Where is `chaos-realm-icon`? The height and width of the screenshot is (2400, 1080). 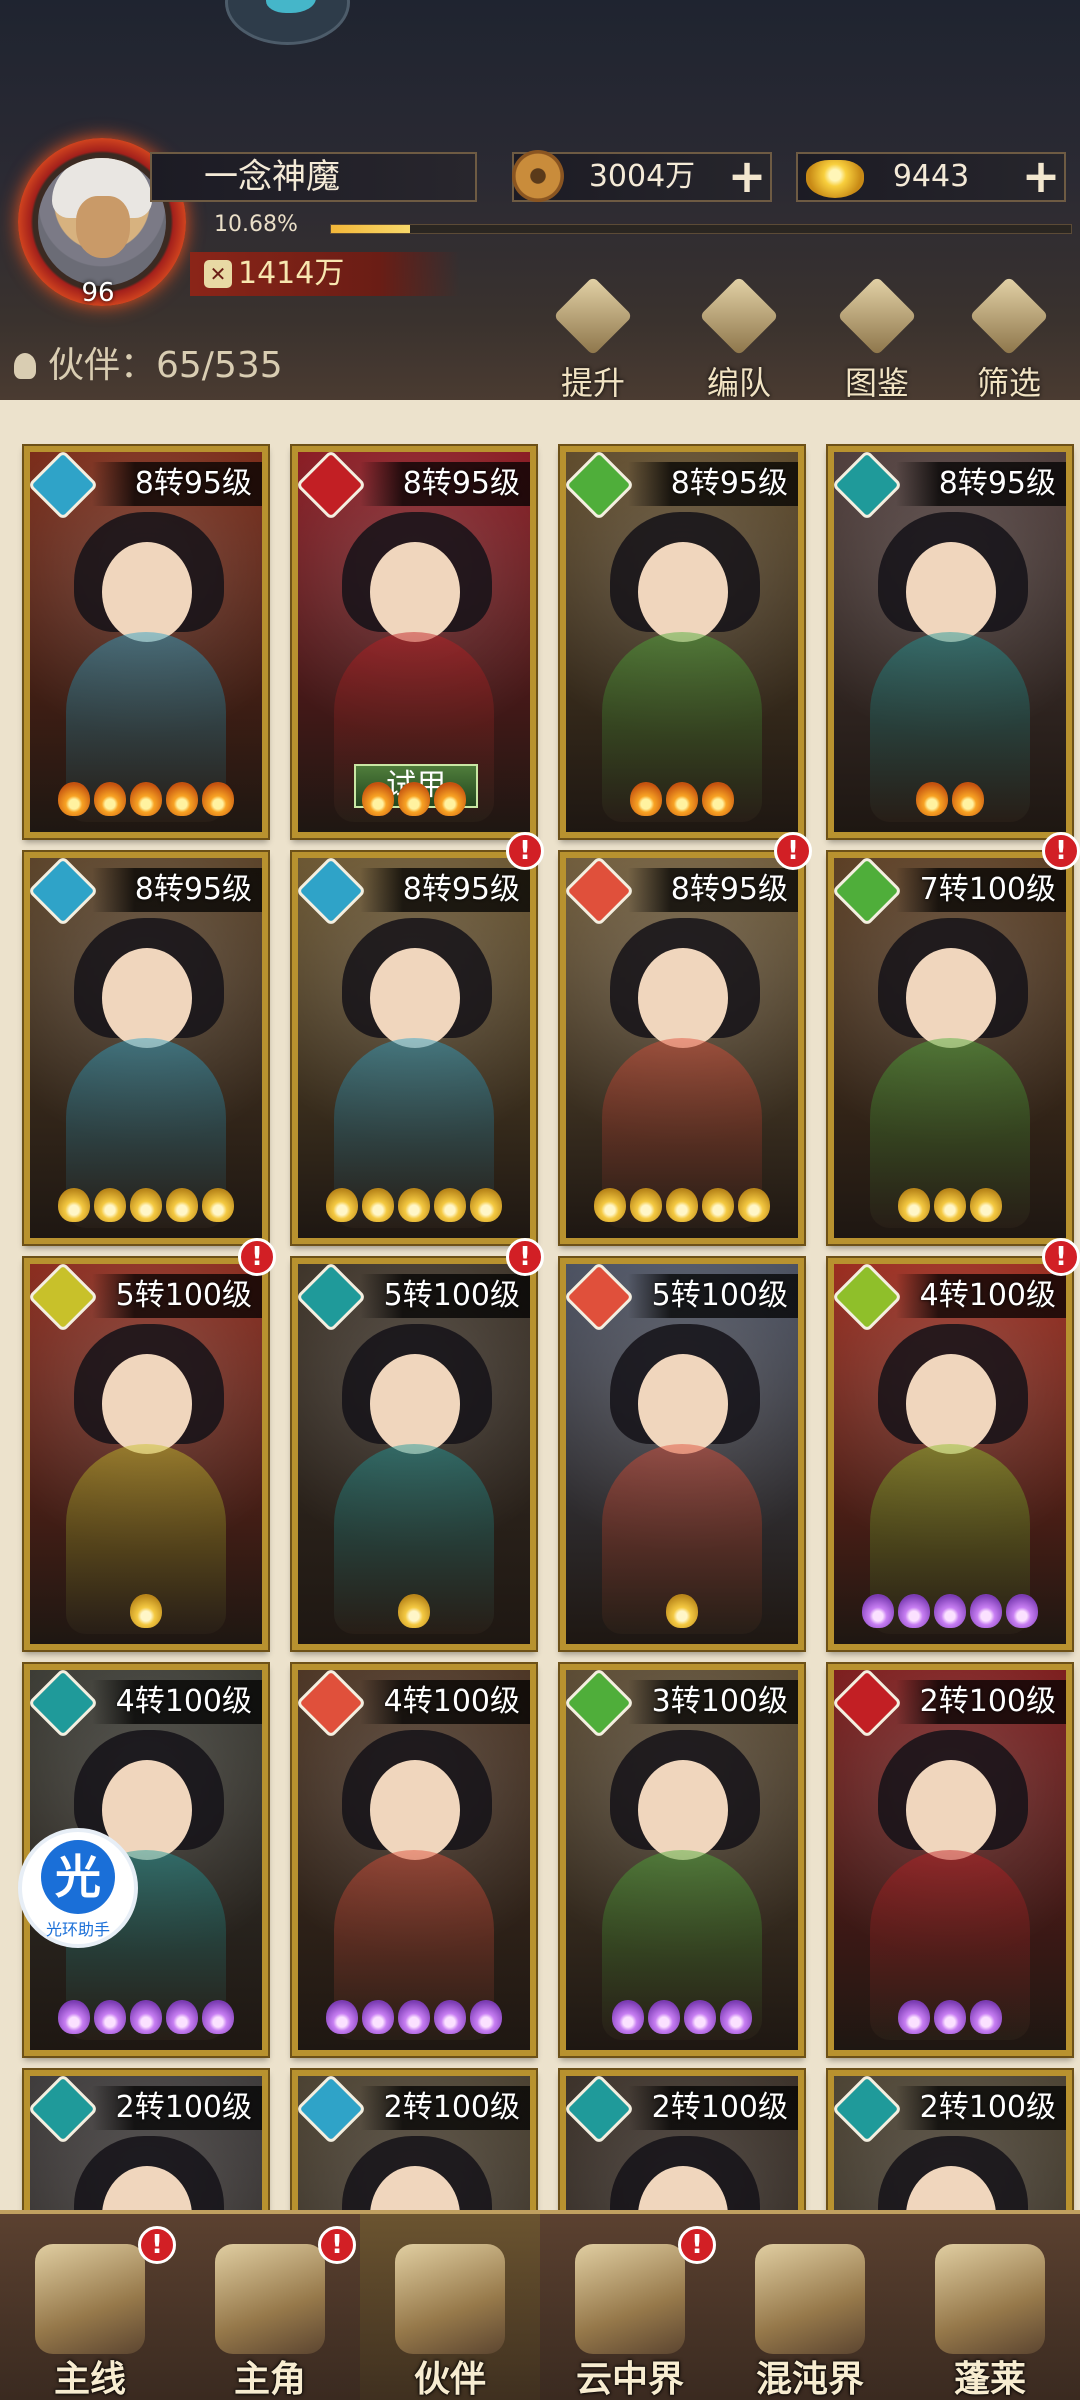 chaos-realm-icon is located at coordinates (810, 2299).